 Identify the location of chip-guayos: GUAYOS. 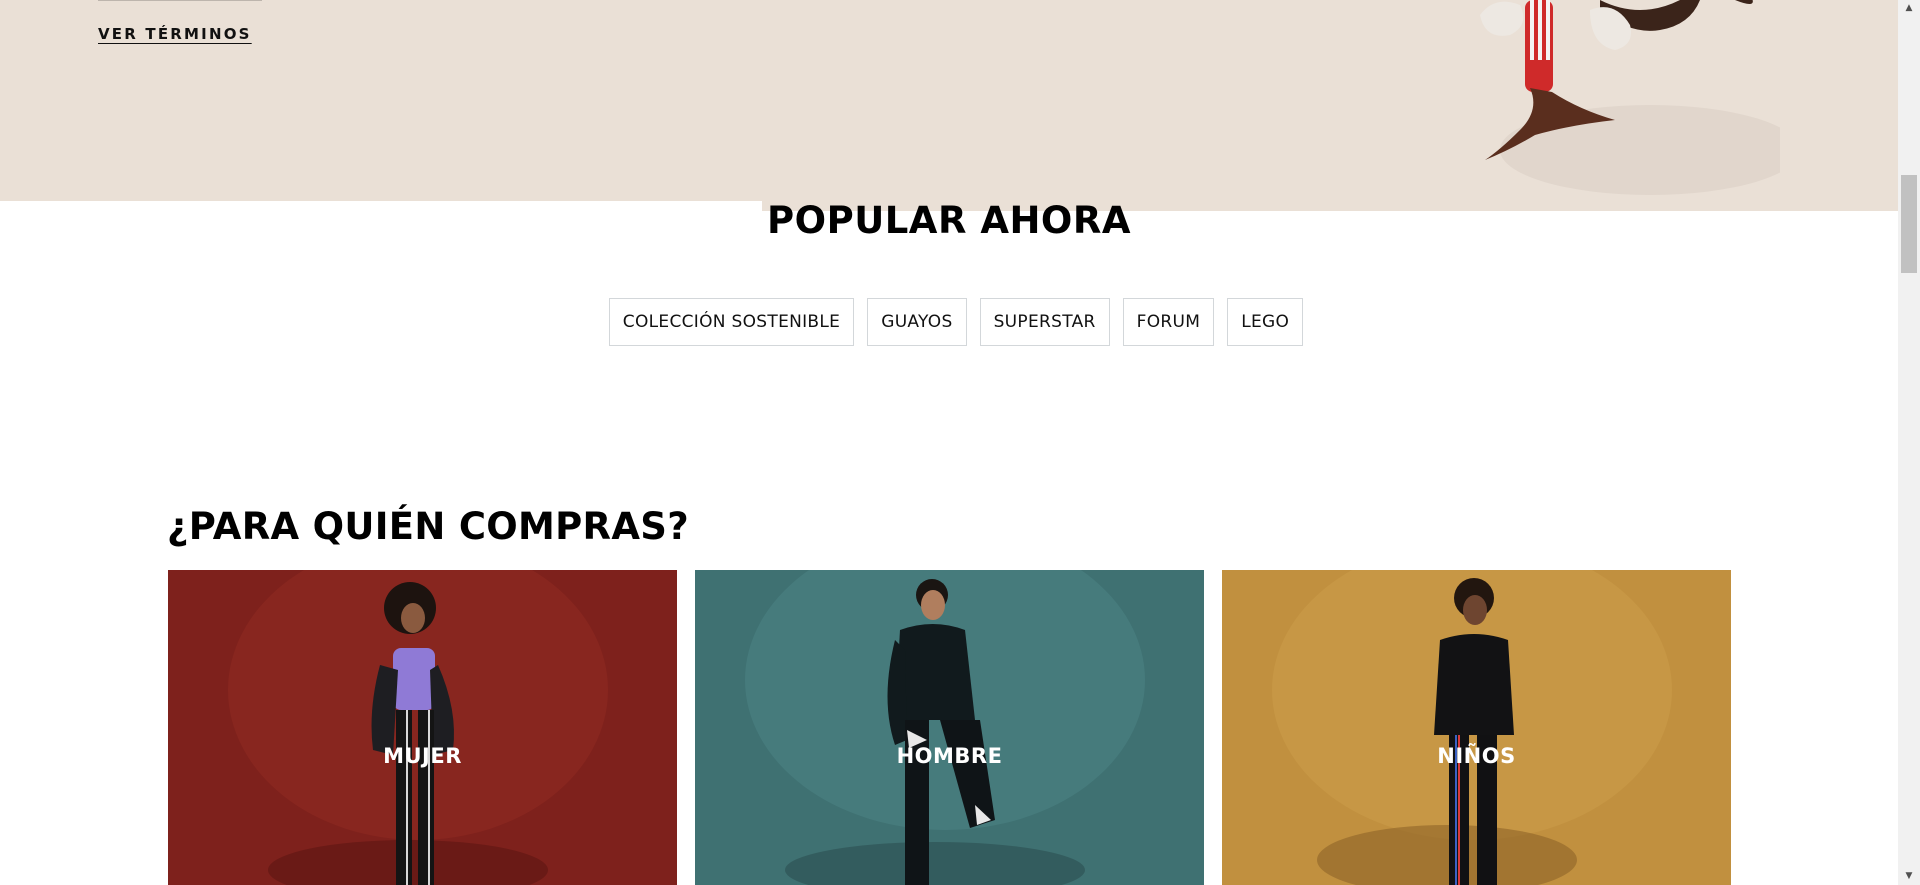
(917, 322).